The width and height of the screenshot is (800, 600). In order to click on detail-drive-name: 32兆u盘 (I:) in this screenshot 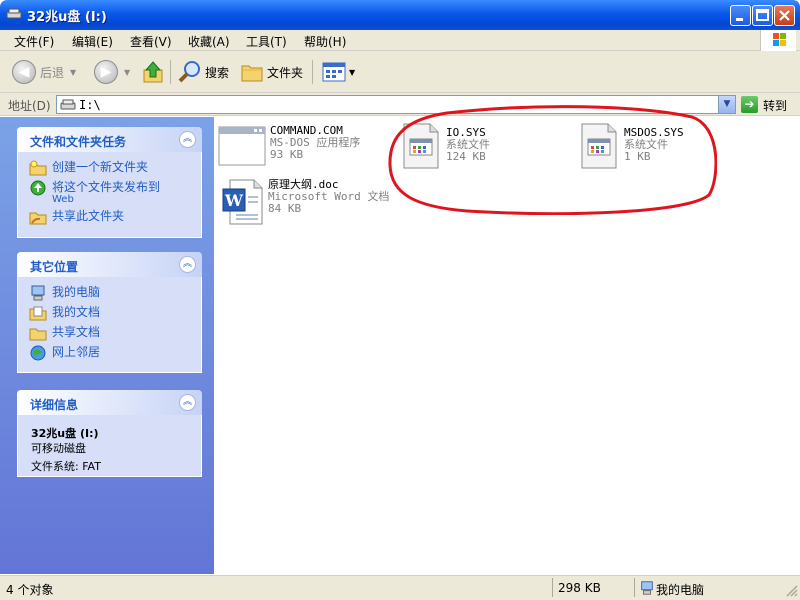, I will do `click(65, 433)`.